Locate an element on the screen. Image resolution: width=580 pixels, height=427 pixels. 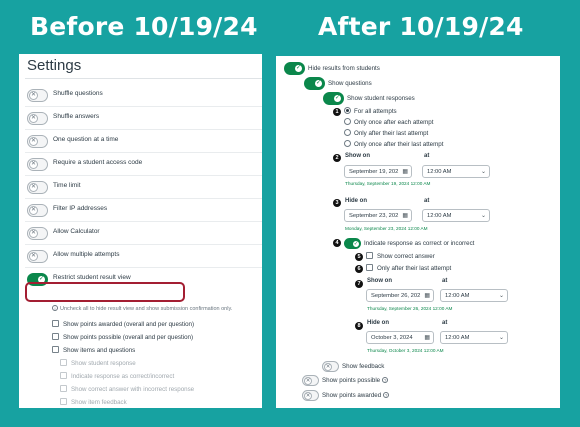
show-questions-label: Show questions is located at coordinates (350, 84).